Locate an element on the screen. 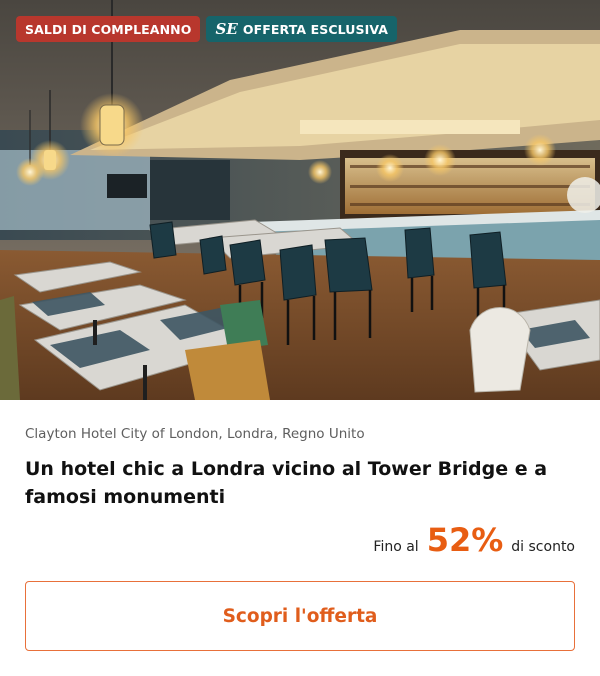 The width and height of the screenshot is (600, 676). birthday-sale-badge-label: SALDI DI COMPLEANNO is located at coordinates (108, 29).